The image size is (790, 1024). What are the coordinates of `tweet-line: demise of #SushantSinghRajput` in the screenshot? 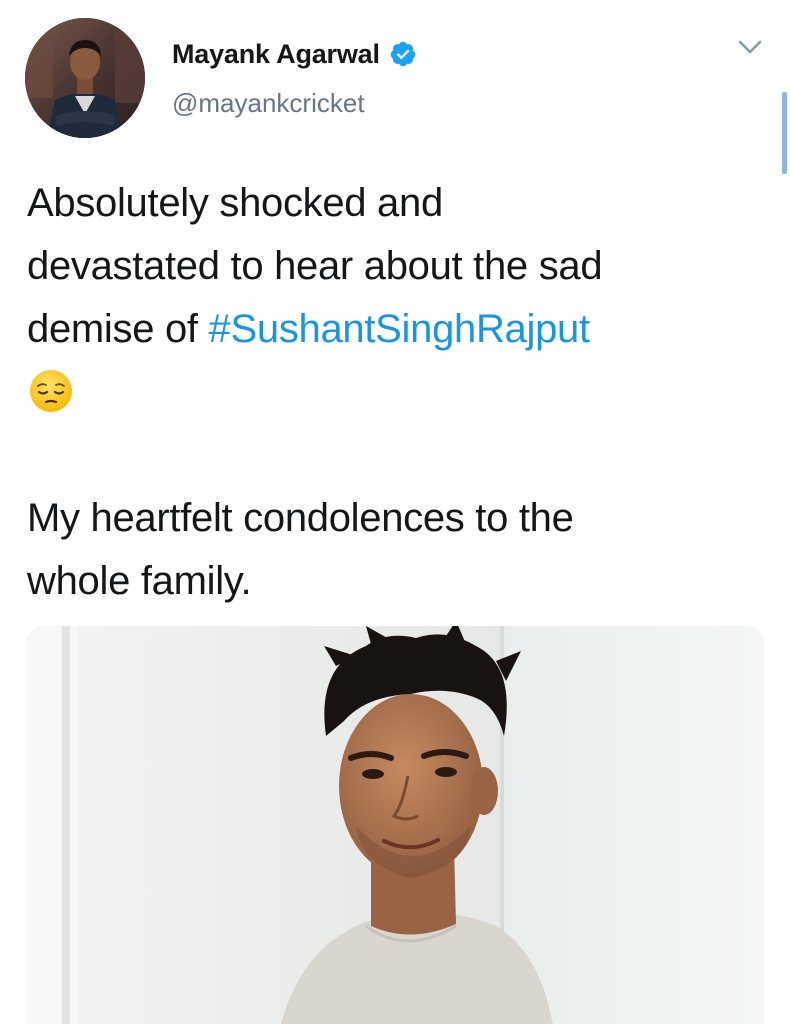 It's located at (397, 329).